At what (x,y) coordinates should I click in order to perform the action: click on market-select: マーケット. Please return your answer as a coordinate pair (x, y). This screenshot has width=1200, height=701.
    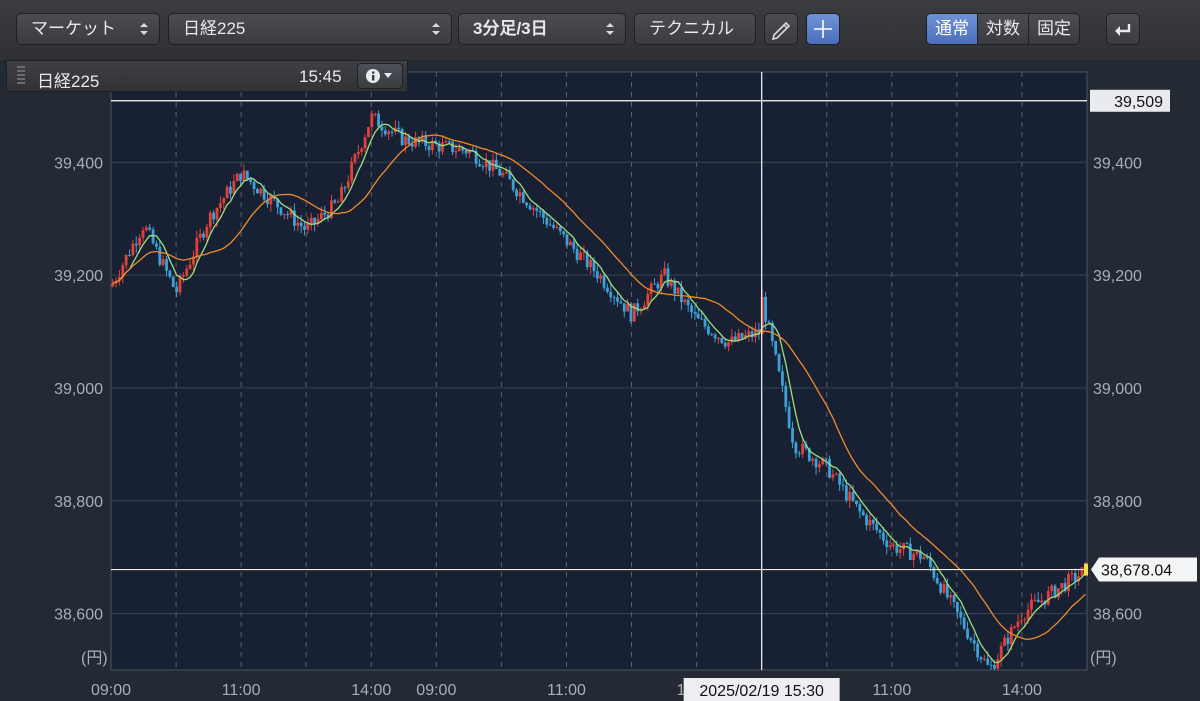
    Looking at the image, I should click on (88, 29).